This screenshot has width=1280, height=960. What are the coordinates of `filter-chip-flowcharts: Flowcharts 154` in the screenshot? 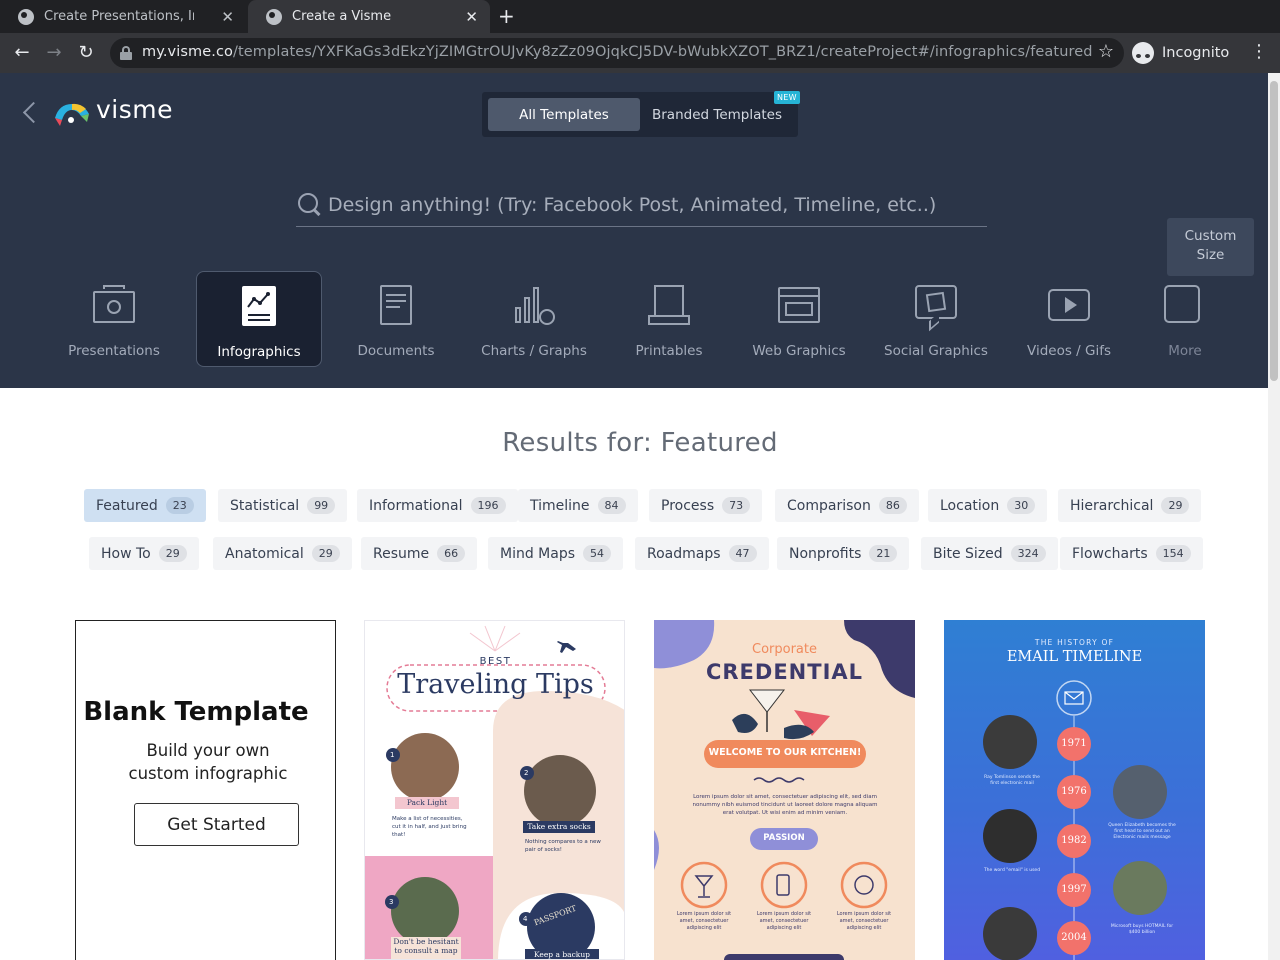 It's located at (1131, 553).